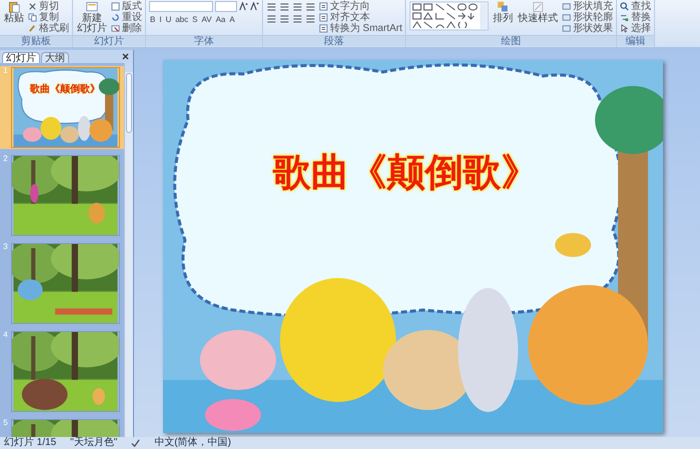 This screenshot has height=449, width=700. I want to click on format-button: B, so click(152, 20).